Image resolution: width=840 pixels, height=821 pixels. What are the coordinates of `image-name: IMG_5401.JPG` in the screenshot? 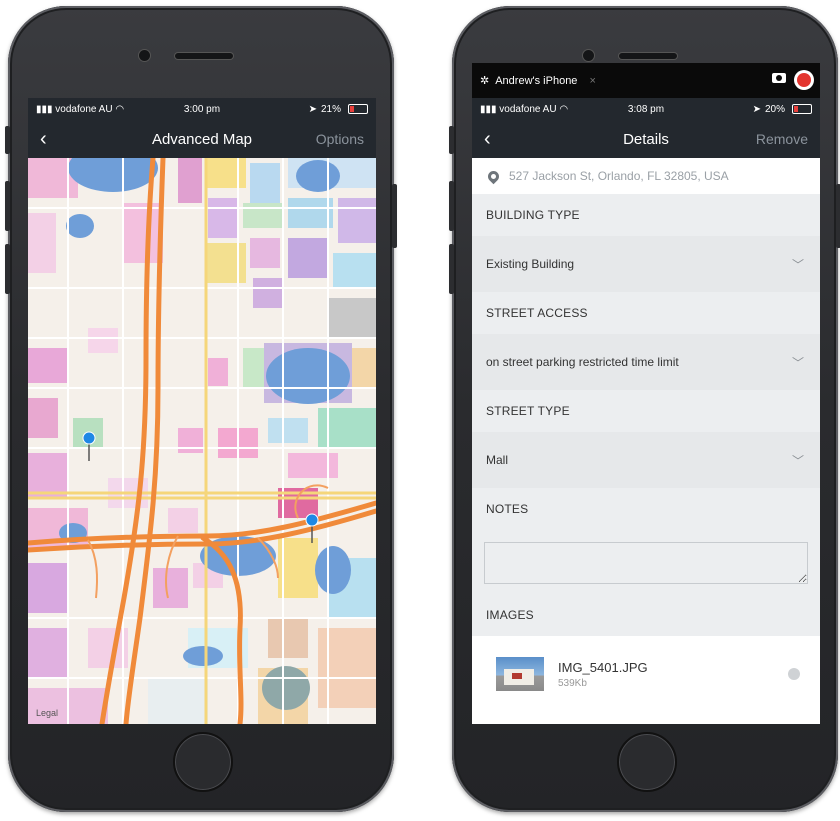 It's located at (603, 667).